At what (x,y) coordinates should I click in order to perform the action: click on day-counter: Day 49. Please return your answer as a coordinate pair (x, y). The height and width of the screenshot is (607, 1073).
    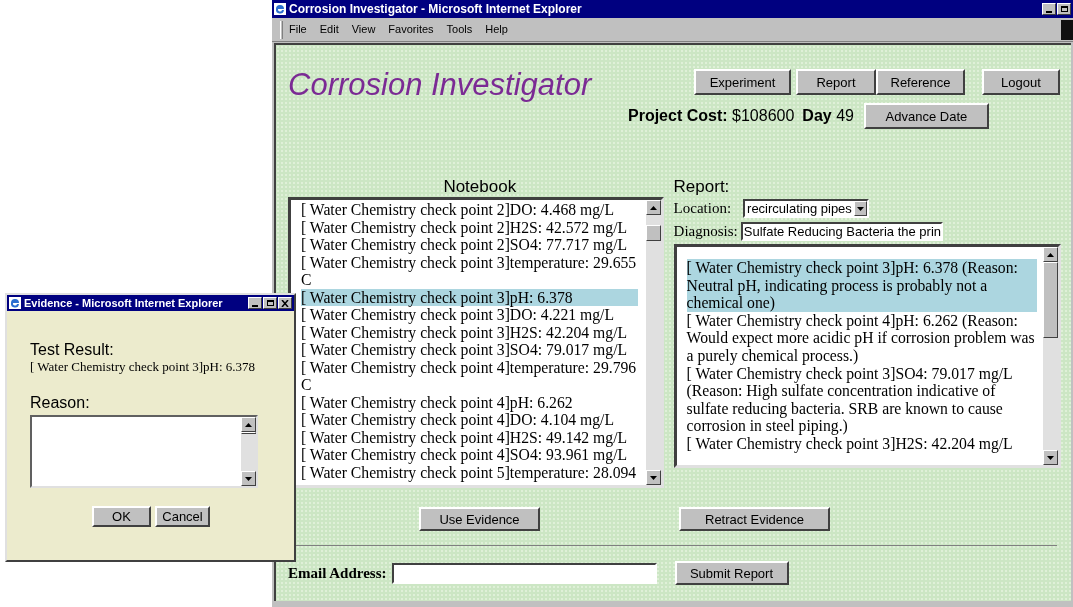
    Looking at the image, I should click on (828, 116).